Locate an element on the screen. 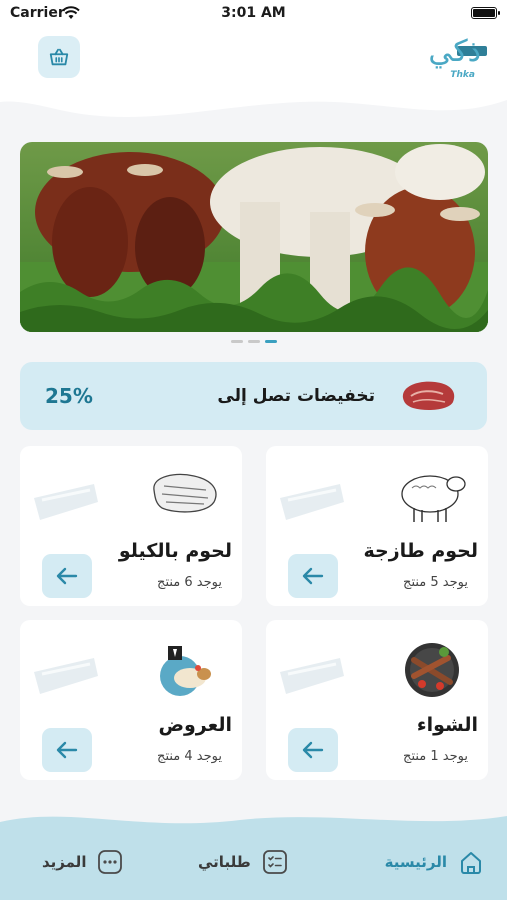 Image resolution: width=507 pixels, height=900 pixels. category-title: لحوم بالكيلو is located at coordinates (175, 551).